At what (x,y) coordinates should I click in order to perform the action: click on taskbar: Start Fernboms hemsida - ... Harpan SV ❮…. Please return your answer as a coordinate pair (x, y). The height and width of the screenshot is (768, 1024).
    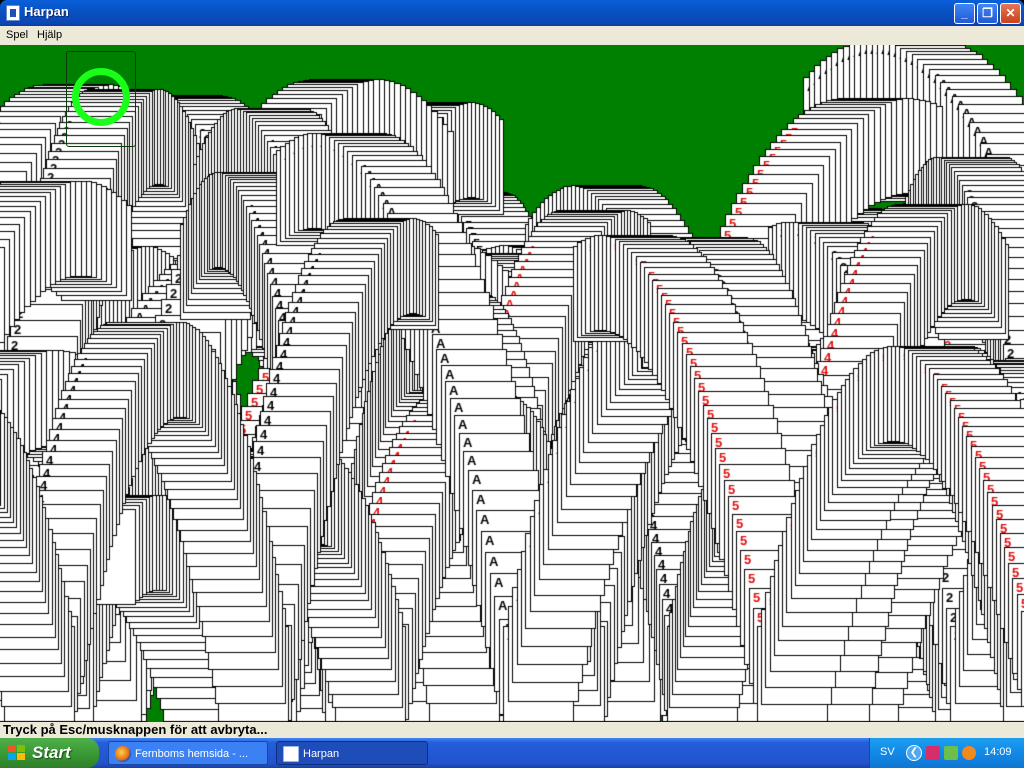
    Looking at the image, I should click on (512, 753).